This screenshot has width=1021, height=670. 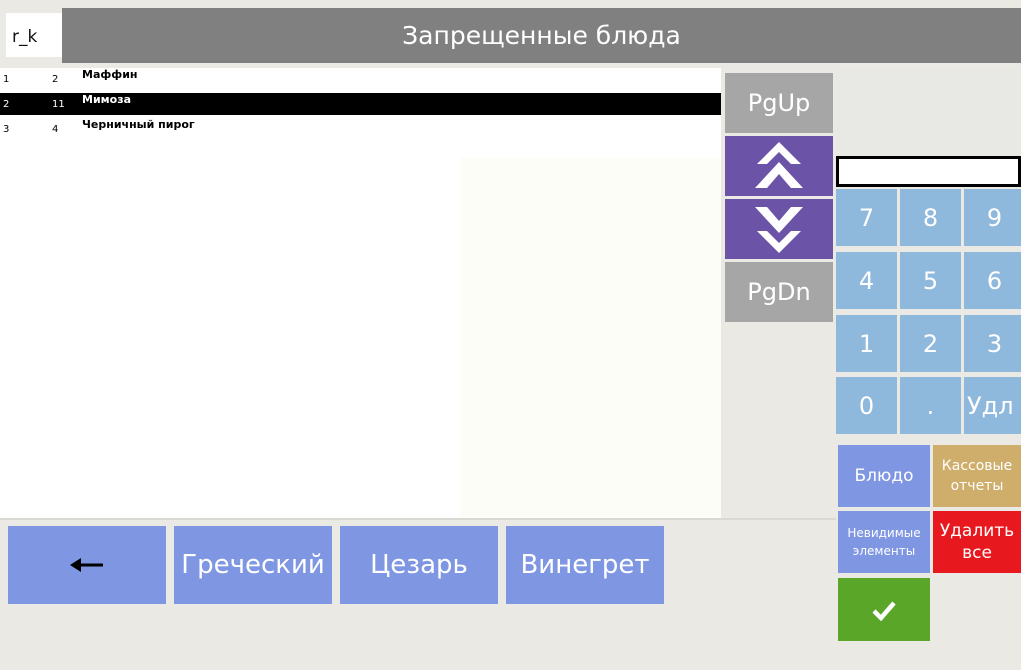 I want to click on key-0: 0, so click(x=866, y=405).